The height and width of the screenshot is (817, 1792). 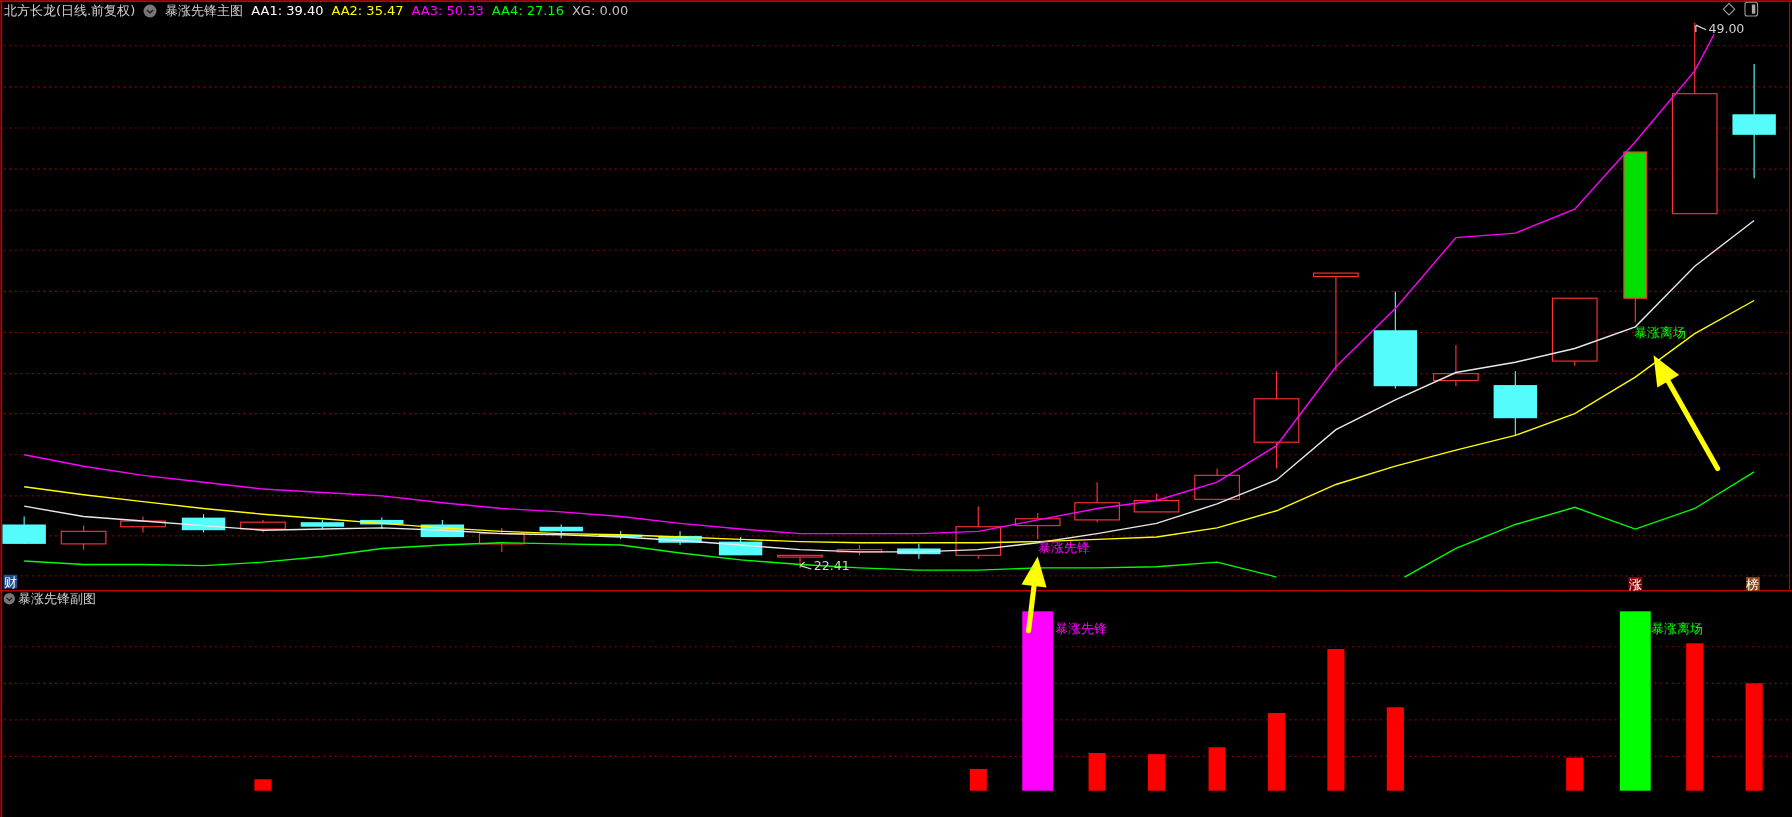 I want to click on marker-tag: 涨, so click(x=1635, y=585).